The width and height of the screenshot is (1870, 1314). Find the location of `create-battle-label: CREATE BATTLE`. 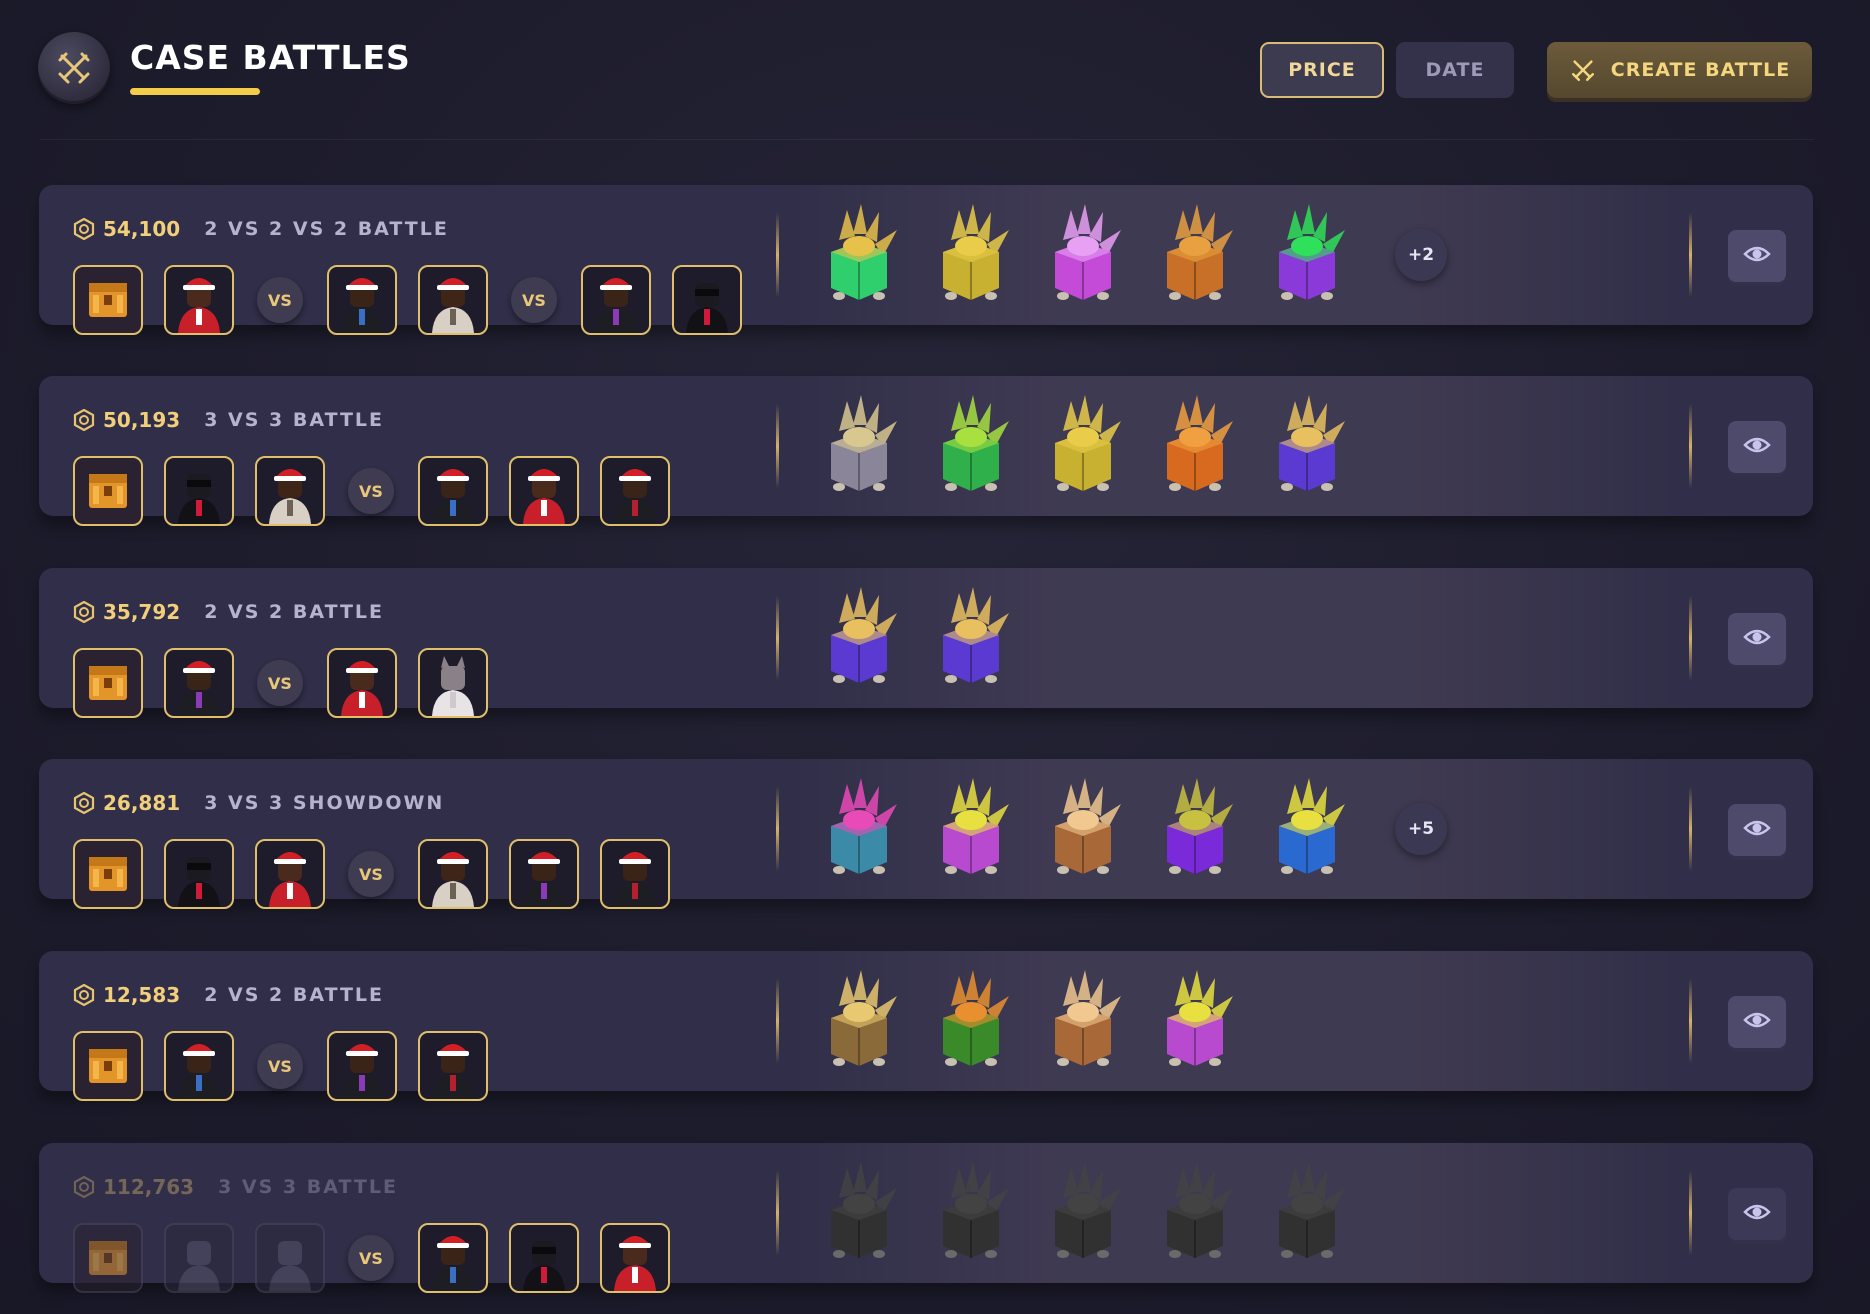

create-battle-label: CREATE BATTLE is located at coordinates (1700, 70).